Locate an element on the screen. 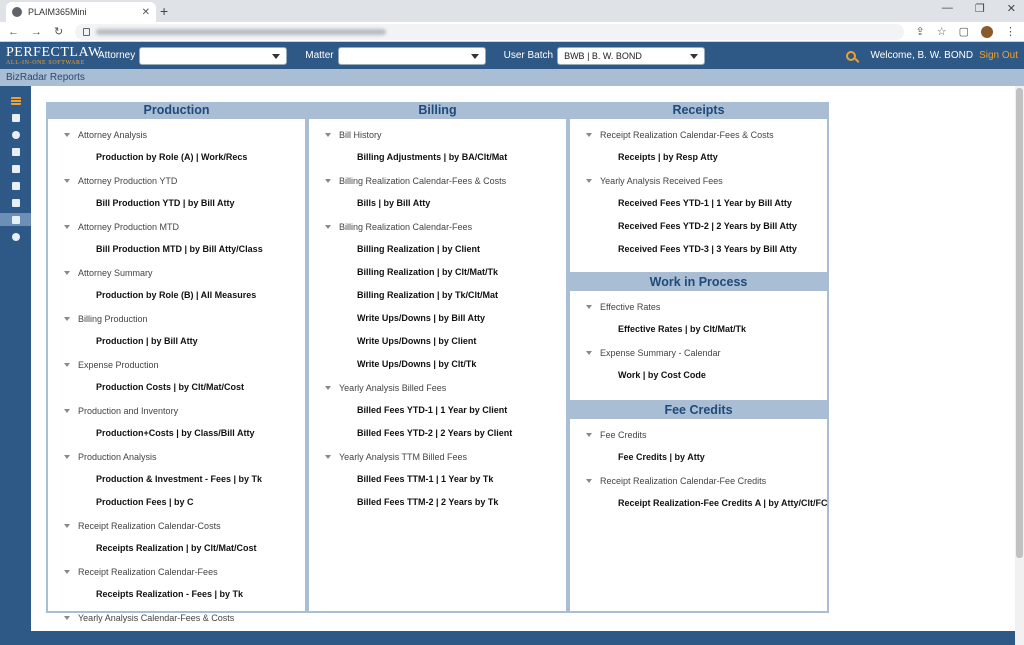  report-link: Bills | by Bill Atty is located at coordinates (437, 203).